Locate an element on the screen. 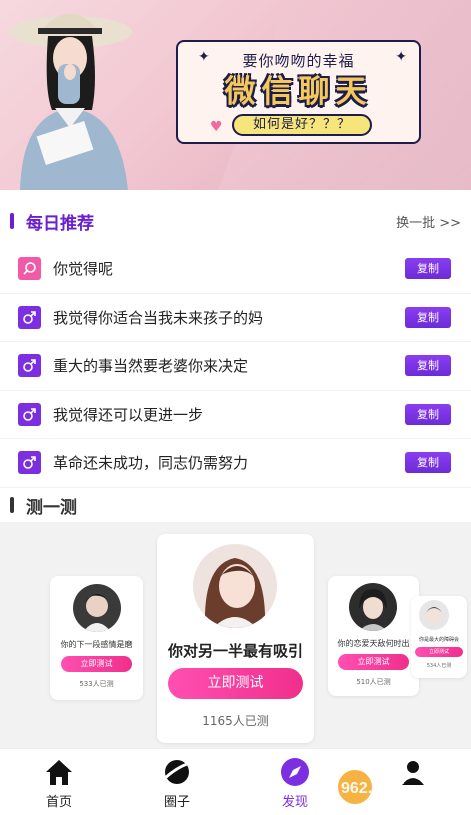 Image resolution: width=471 pixels, height=815 pixels. banner-subtitle: 要你吻吻的幸福 is located at coordinates (298, 61).